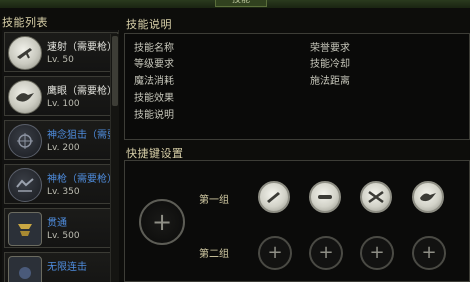 The width and height of the screenshot is (470, 282). I want to click on desc-label-description: 技能说明, so click(154, 115).